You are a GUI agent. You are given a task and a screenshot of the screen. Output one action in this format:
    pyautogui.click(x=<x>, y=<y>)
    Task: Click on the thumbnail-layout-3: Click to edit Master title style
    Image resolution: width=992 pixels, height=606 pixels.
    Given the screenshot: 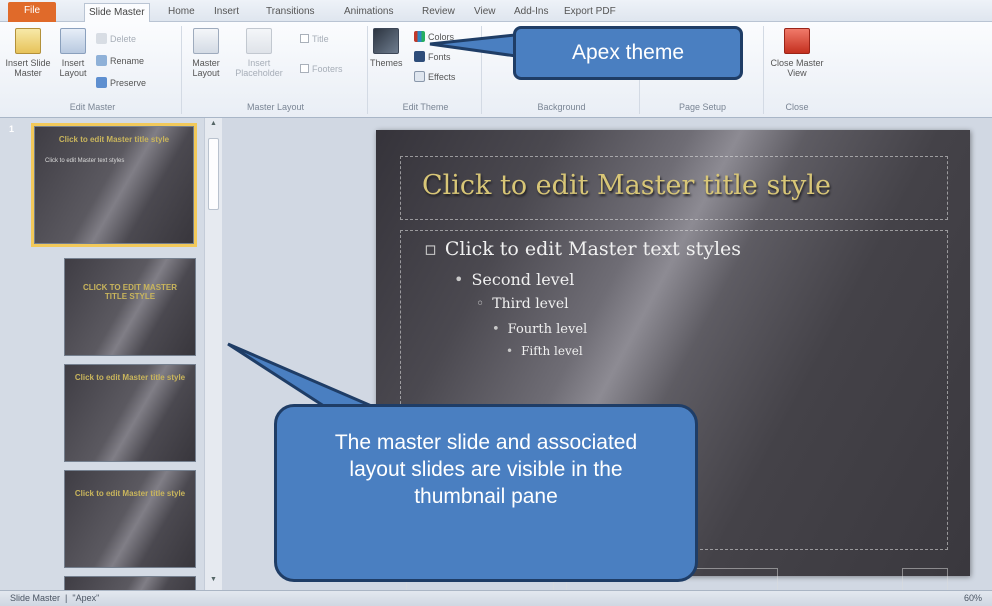 What is the action you would take?
    pyautogui.click(x=130, y=519)
    